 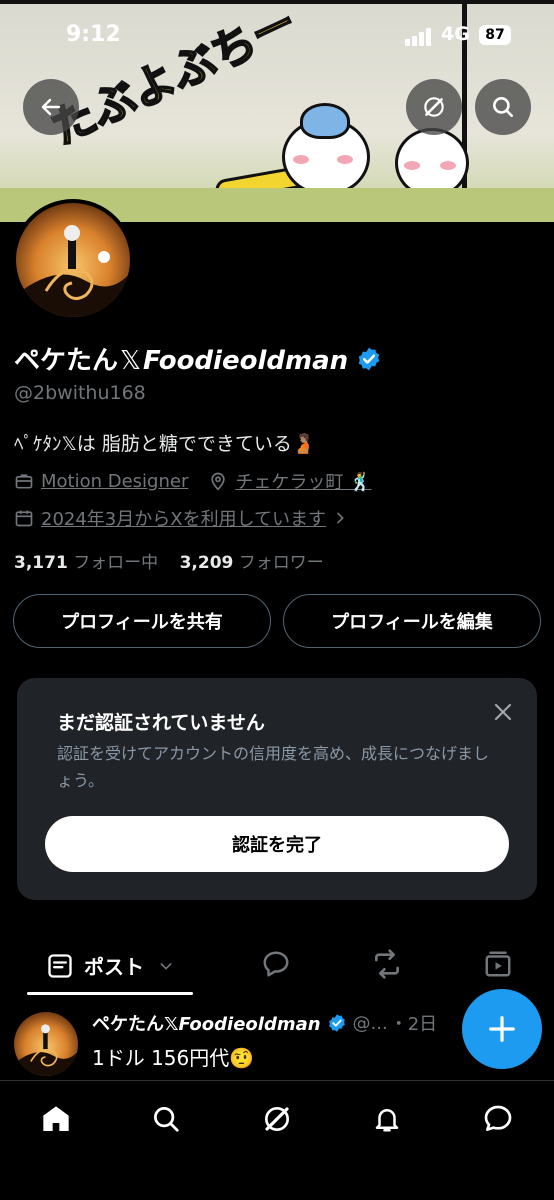 I want to click on tab-posts: ポスト, so click(x=110, y=965).